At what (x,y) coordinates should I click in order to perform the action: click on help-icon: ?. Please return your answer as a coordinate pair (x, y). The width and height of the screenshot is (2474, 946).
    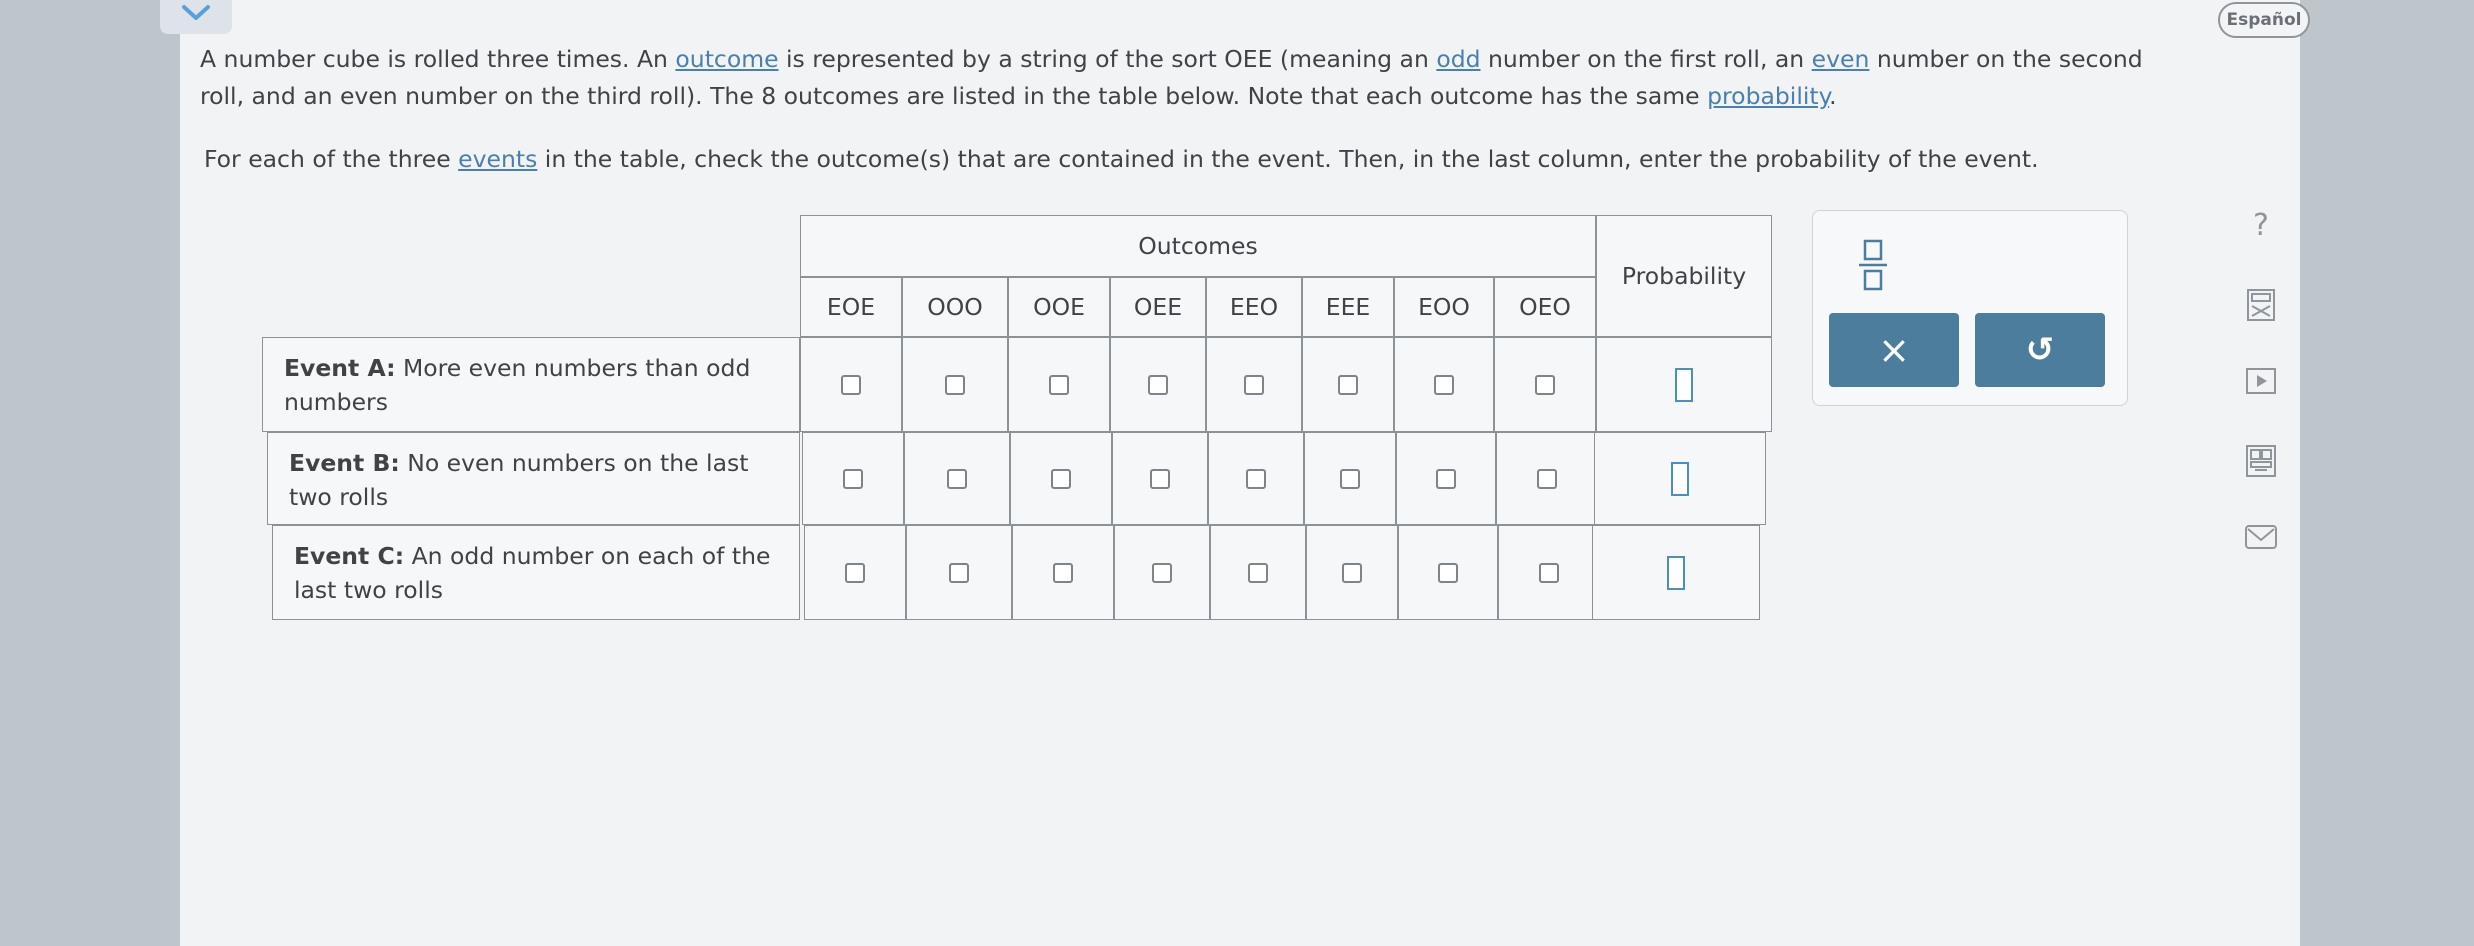
    Looking at the image, I should click on (2261, 225).